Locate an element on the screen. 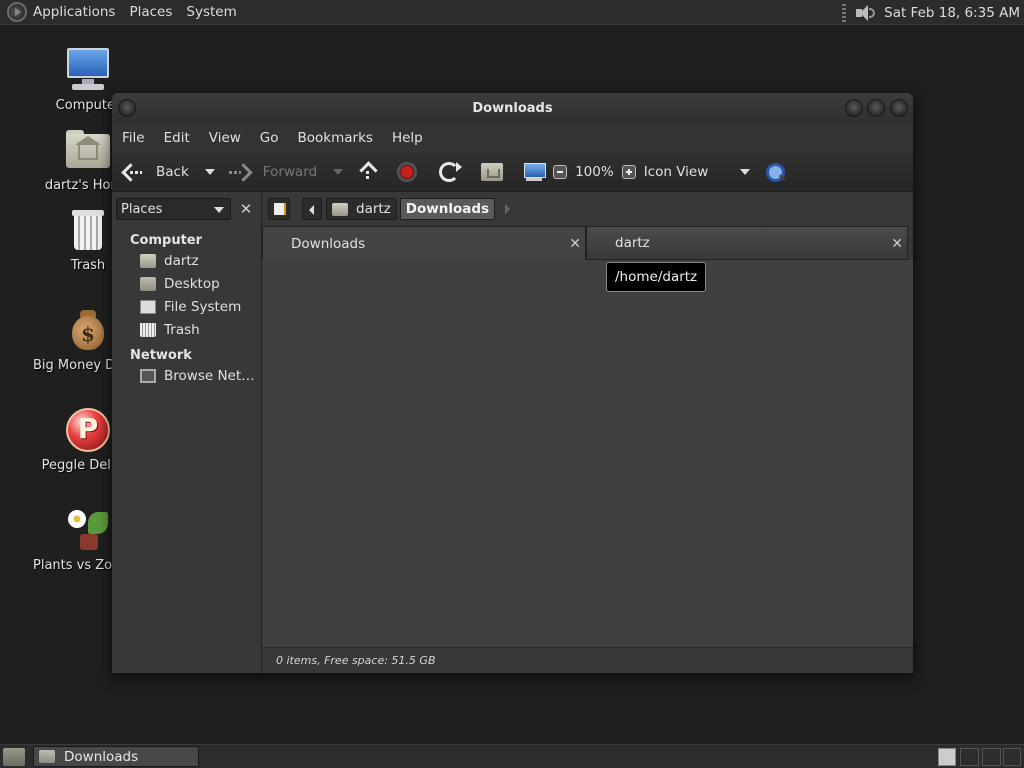 The width and height of the screenshot is (1024, 768). menu-places: Places is located at coordinates (150, 12).